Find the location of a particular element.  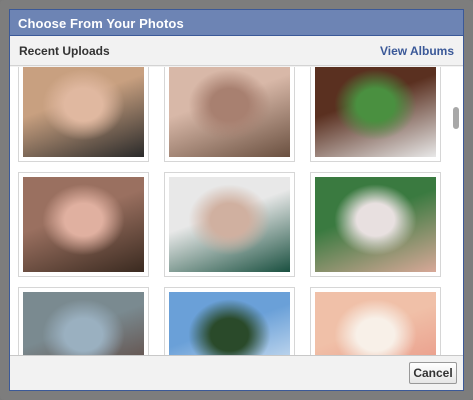

photo-grid-scrollbar is located at coordinates (456, 212).